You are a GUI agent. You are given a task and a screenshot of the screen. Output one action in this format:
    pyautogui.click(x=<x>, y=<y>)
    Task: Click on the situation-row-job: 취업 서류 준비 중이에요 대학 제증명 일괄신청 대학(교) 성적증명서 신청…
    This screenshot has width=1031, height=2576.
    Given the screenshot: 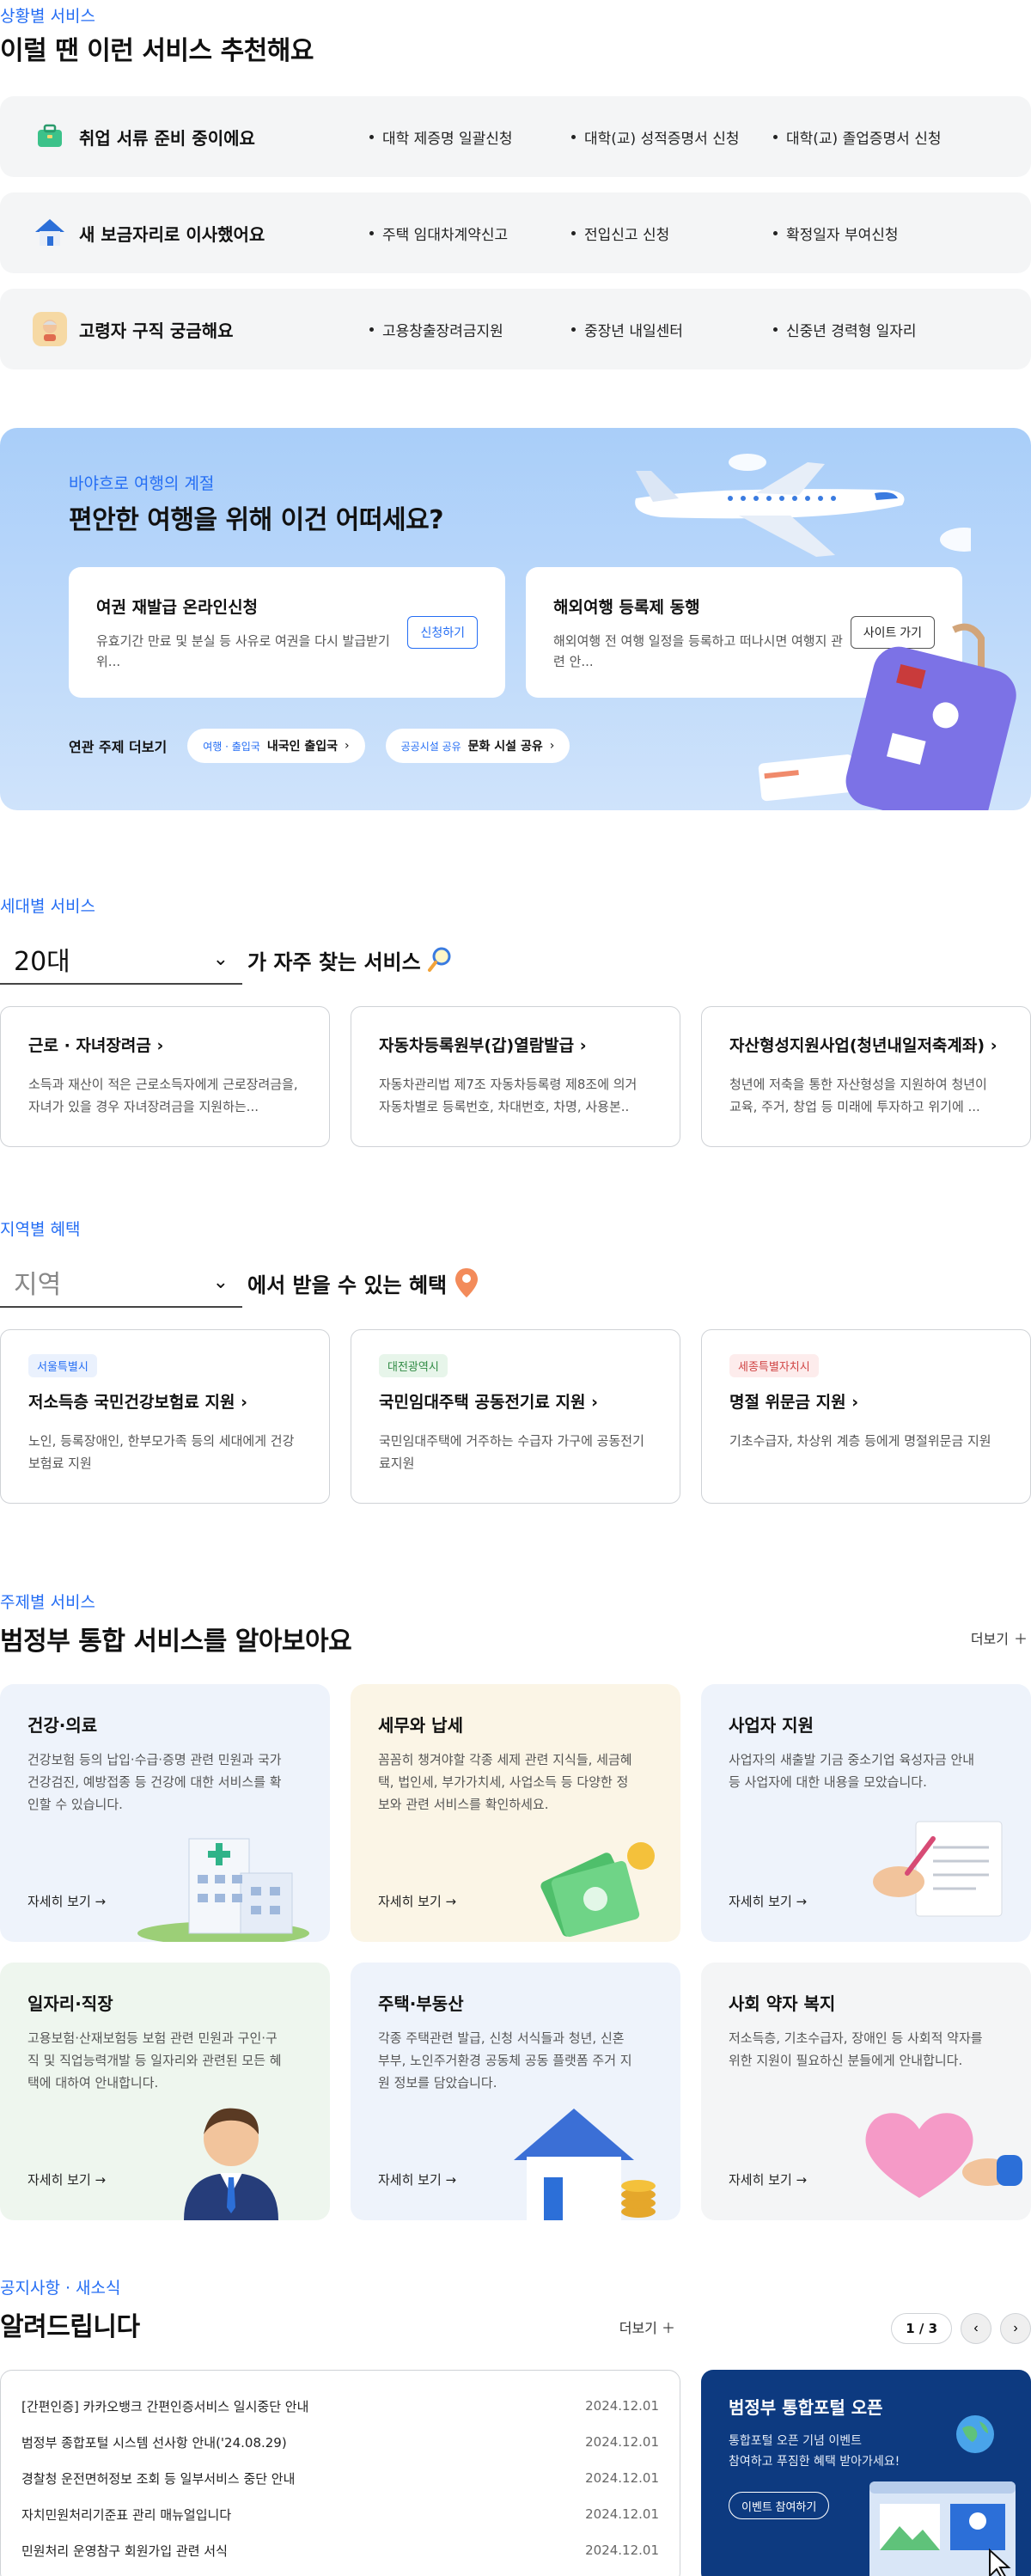 What is the action you would take?
    pyautogui.click(x=515, y=136)
    